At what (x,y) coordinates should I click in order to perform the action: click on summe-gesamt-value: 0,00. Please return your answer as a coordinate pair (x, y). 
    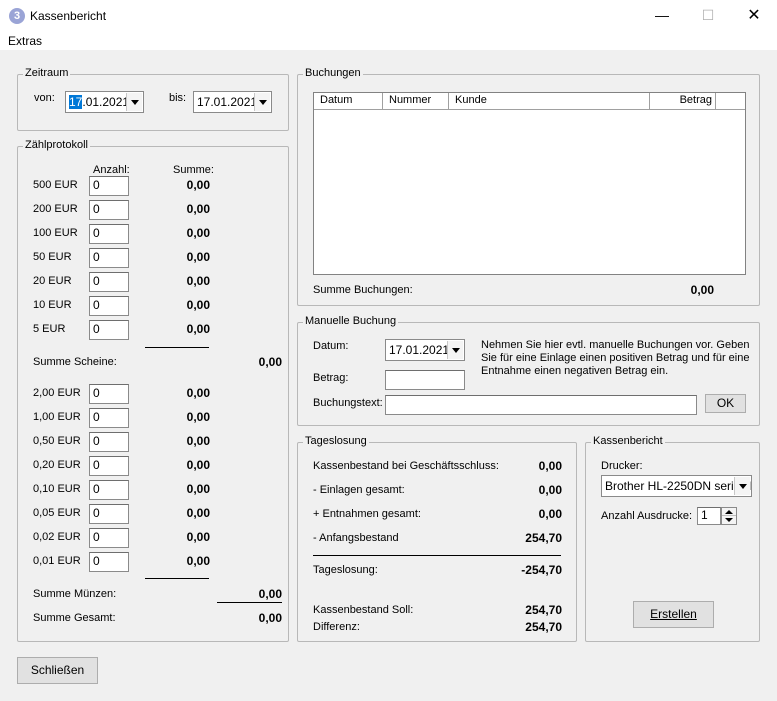
    Looking at the image, I should click on (270, 618).